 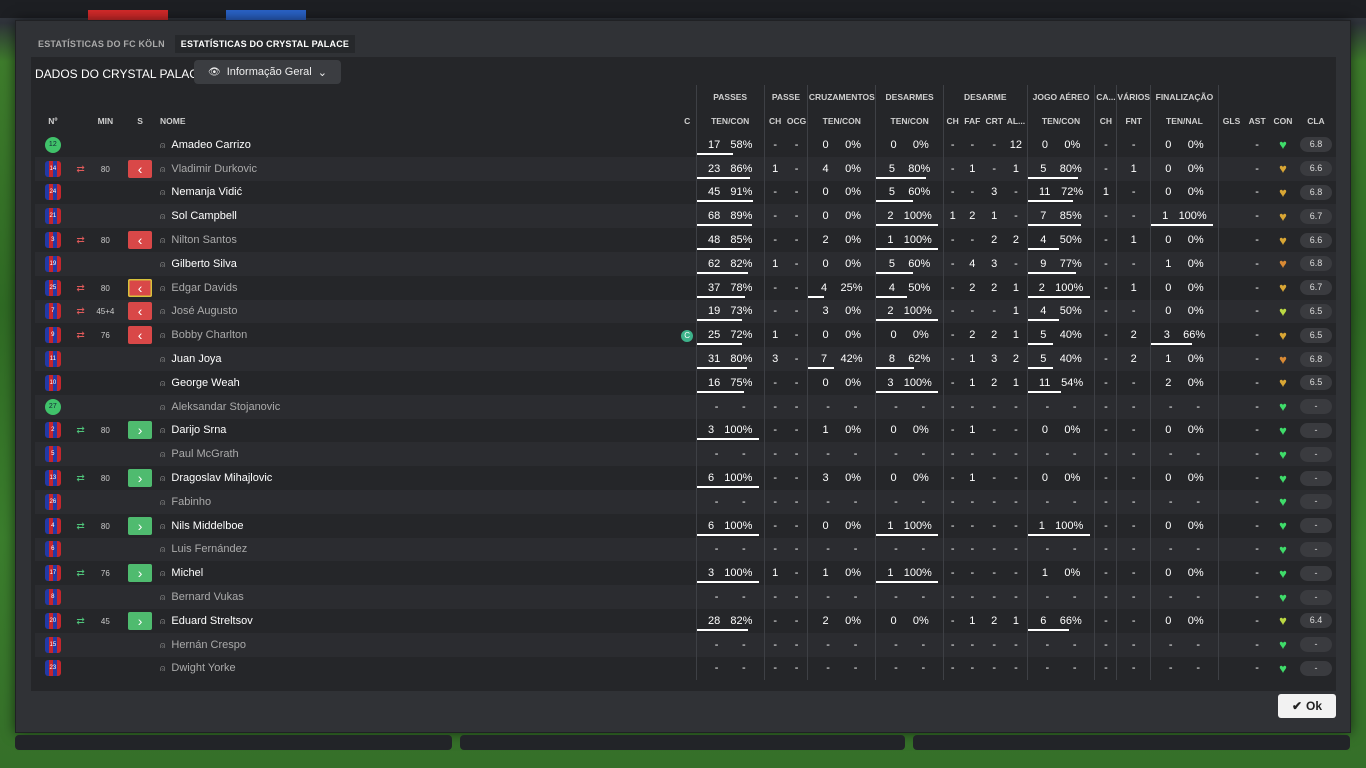 What do you see at coordinates (419, 644) in the screenshot?
I see `player-name-cell: ⍝ Hernán Crespo` at bounding box center [419, 644].